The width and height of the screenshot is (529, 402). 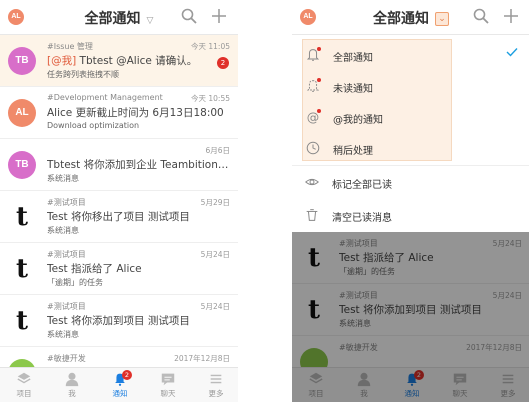 I want to click on notification-message: Test 将你添加到项目 测试项目, so click(x=138, y=320).